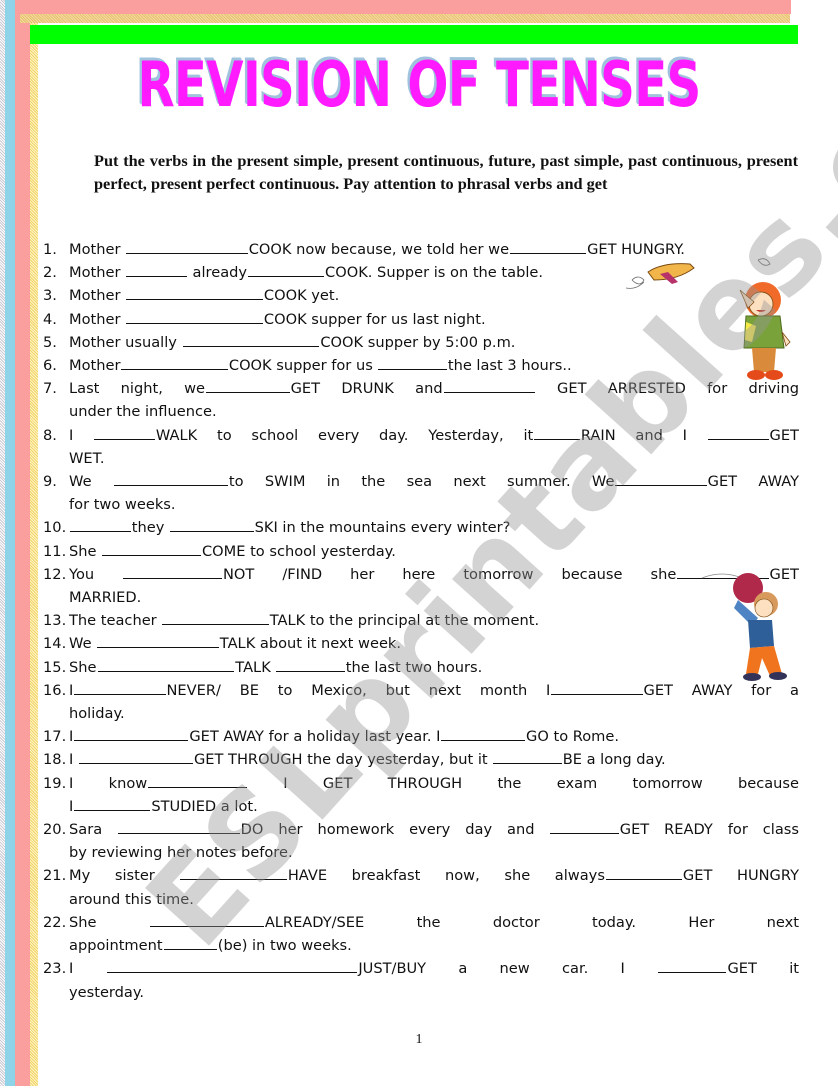 The height and width of the screenshot is (1086, 838). Describe the element at coordinates (760, 636) in the screenshot. I see `boy-icon` at that location.